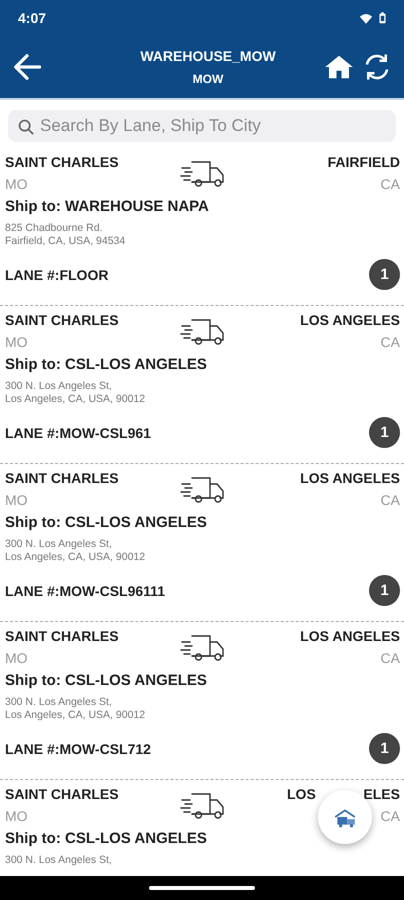 This screenshot has width=404, height=900. I want to click on lane-number: LANE #:MOW-CSL712, so click(78, 748).